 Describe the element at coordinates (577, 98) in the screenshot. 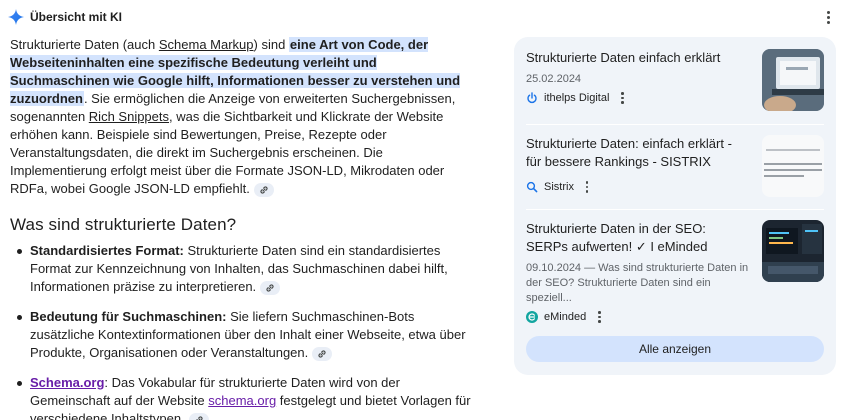

I see `source-name: ithelps Digital` at that location.